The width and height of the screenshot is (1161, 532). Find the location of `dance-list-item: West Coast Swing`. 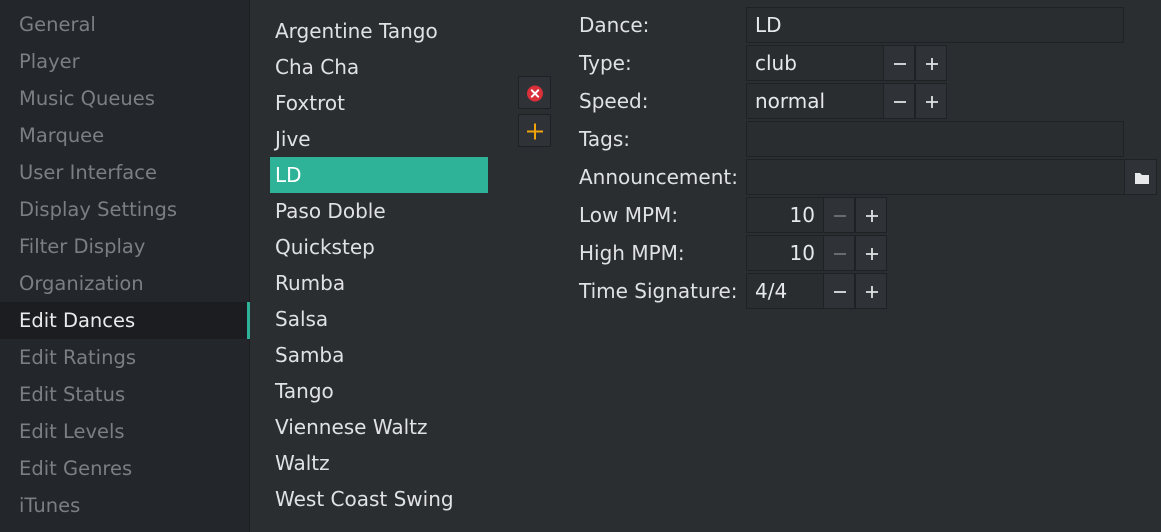

dance-list-item: West Coast Swing is located at coordinates (379, 499).